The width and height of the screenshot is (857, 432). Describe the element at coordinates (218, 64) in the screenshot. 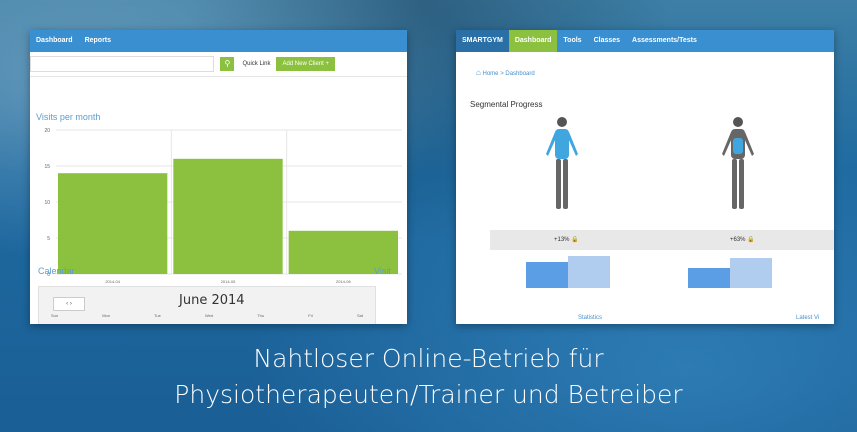

I see `toolbar: ⚲ Quick Link Add New Client +` at that location.